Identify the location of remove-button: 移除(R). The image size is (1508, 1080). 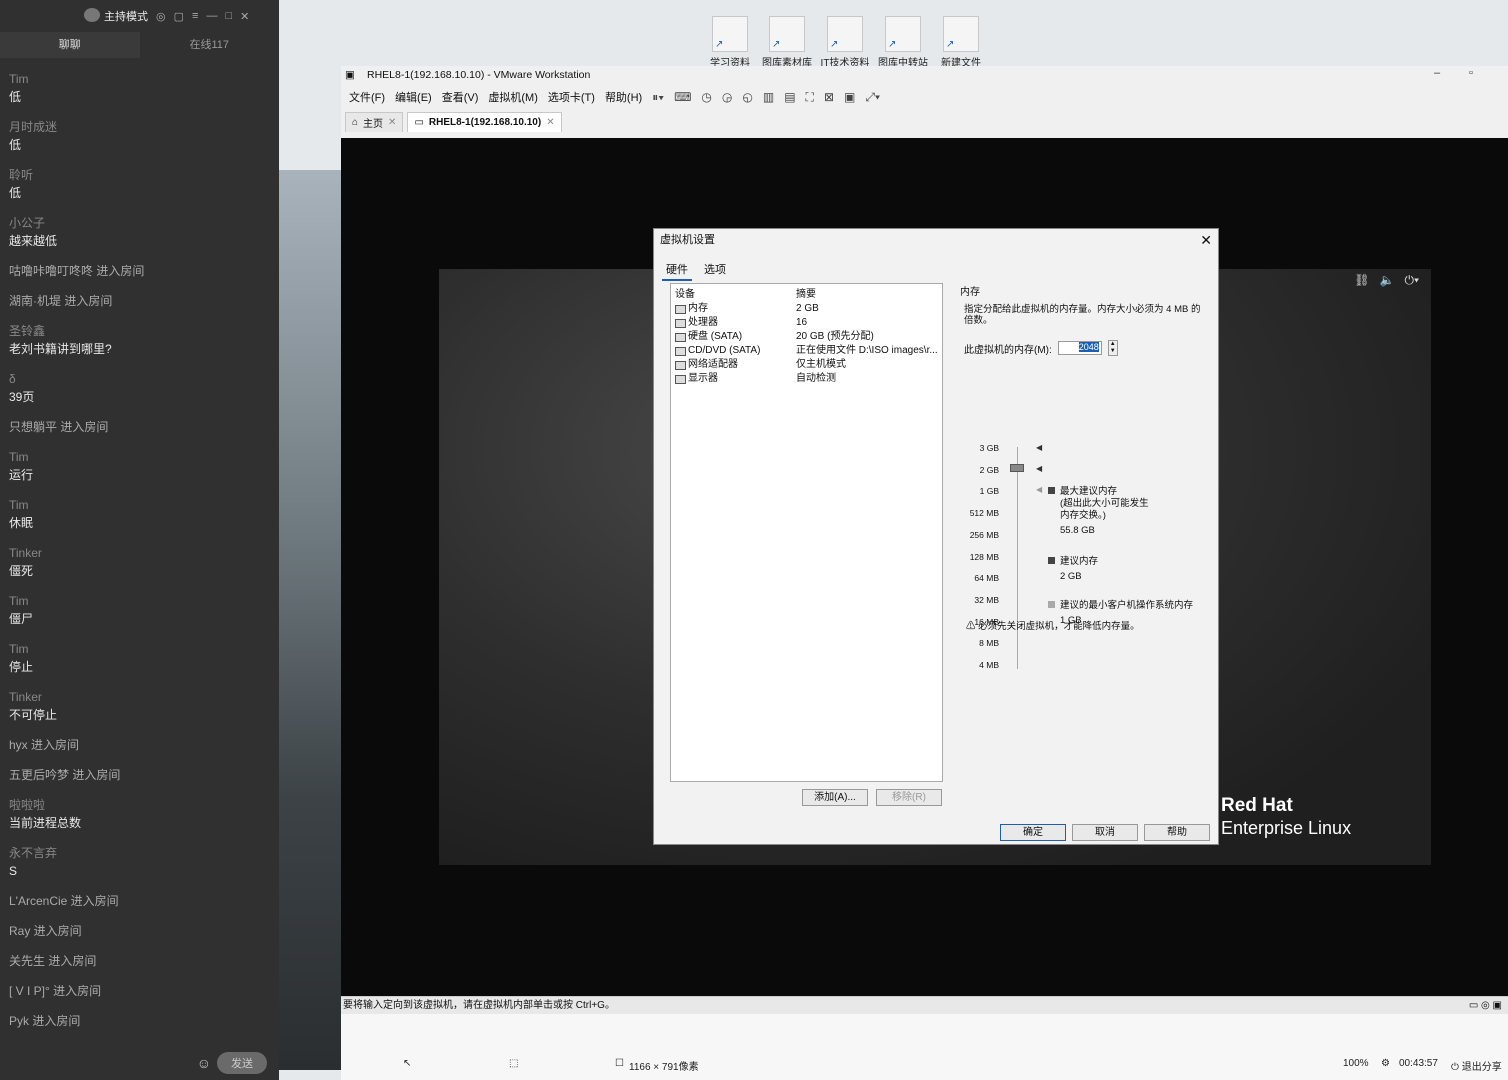
(909, 797).